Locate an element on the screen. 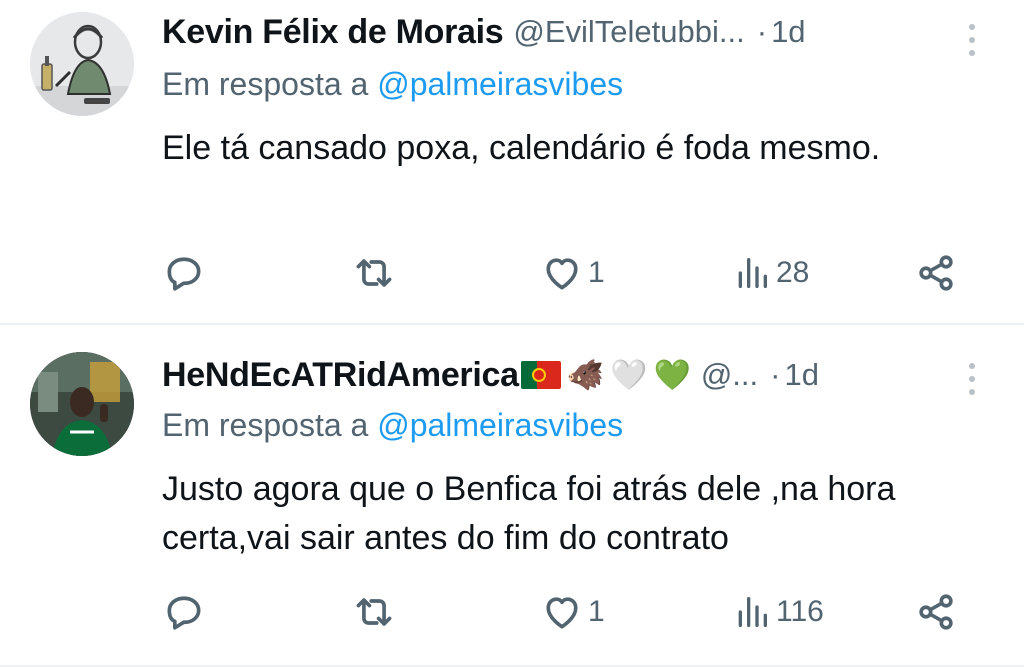 This screenshot has height=667, width=1024. action-bar: 1 28 is located at coordinates (564, 273).